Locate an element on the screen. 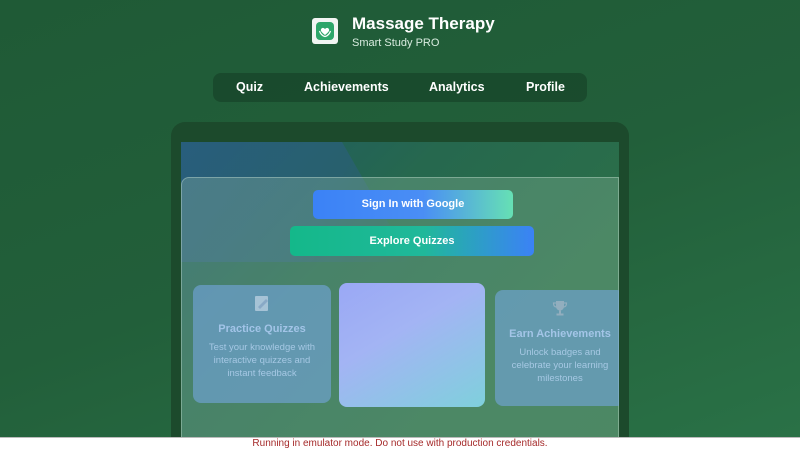 The width and height of the screenshot is (800, 450). feature-card-highlight is located at coordinates (412, 345).